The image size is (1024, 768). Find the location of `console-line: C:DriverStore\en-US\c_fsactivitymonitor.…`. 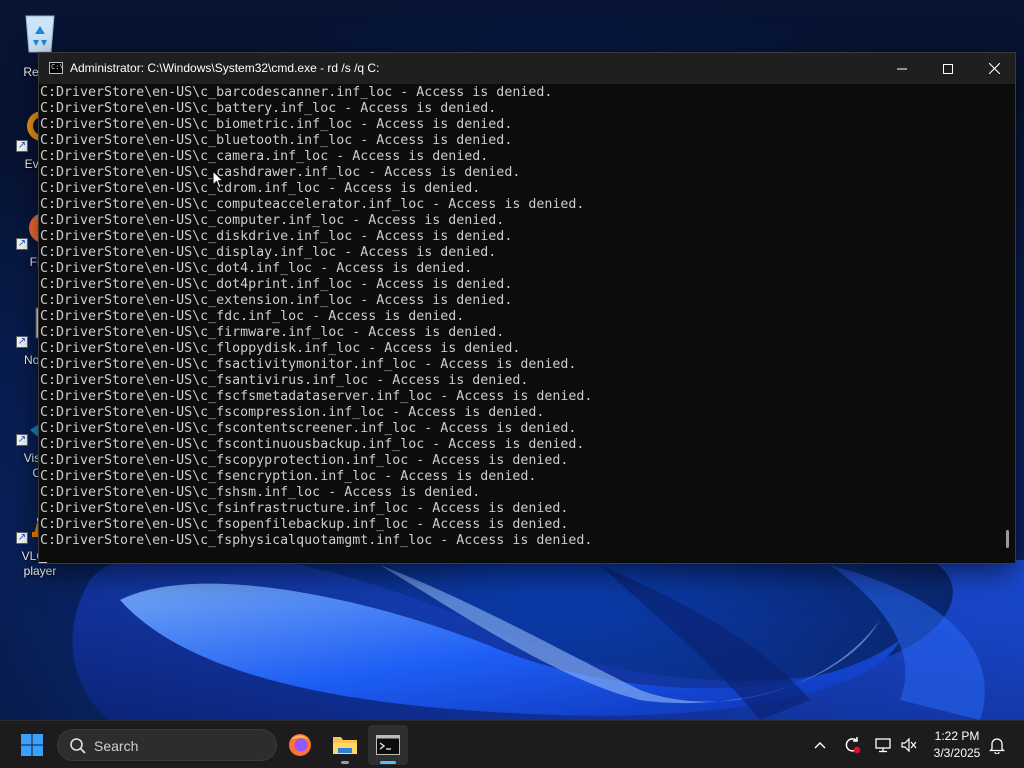

console-line: C:DriverStore\en-US\c_fsactivitymonitor.… is located at coordinates (308, 364).